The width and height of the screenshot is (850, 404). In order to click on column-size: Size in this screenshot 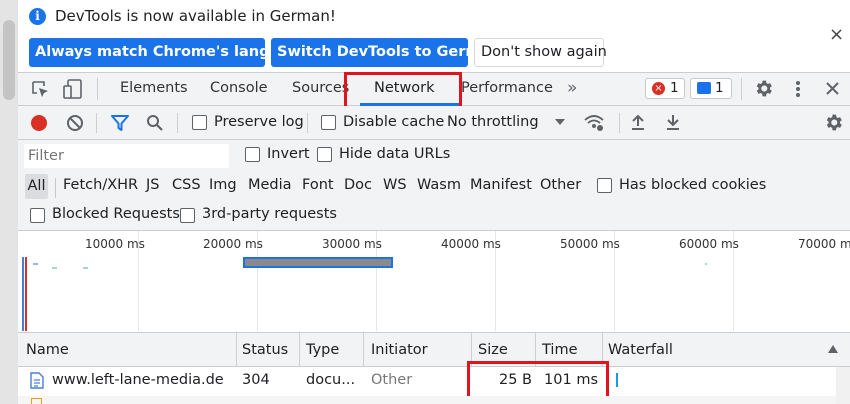, I will do `click(493, 350)`.